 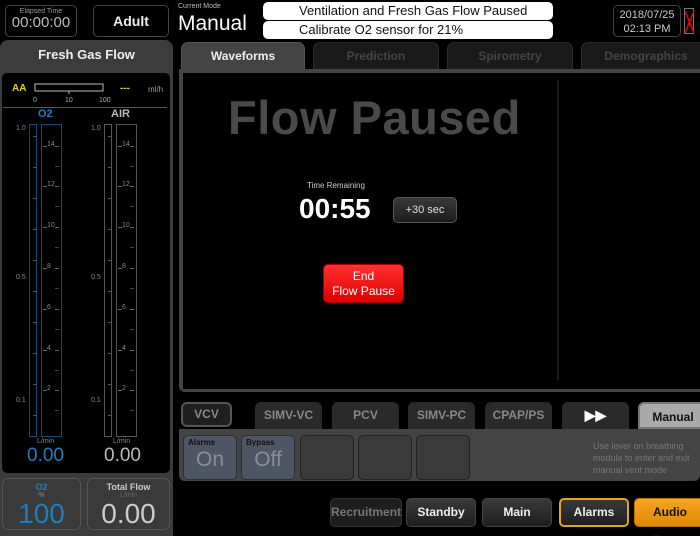 I want to click on end-flow-pause-button: End Flow Pause, so click(x=363, y=283).